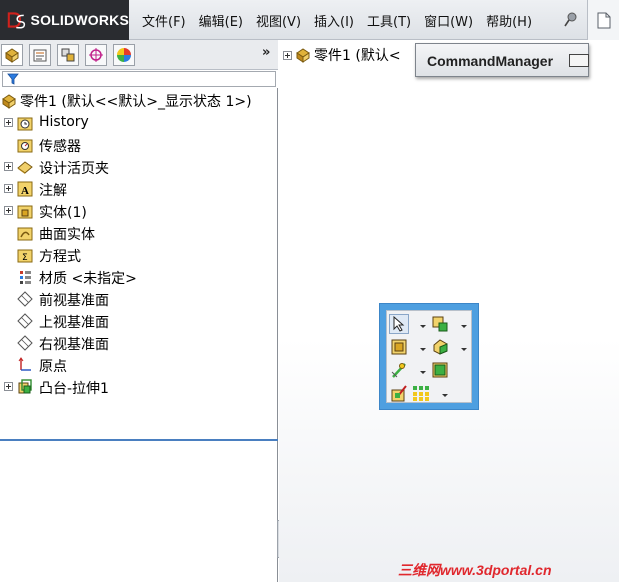 This screenshot has width=619, height=582. I want to click on sketch-icon, so click(399, 393).